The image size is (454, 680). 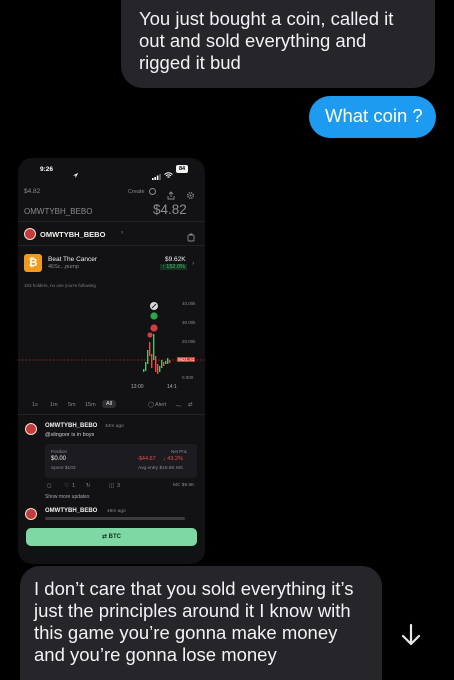 I want to click on account-handle: OMWTYBH_BEBO, so click(x=58, y=211).